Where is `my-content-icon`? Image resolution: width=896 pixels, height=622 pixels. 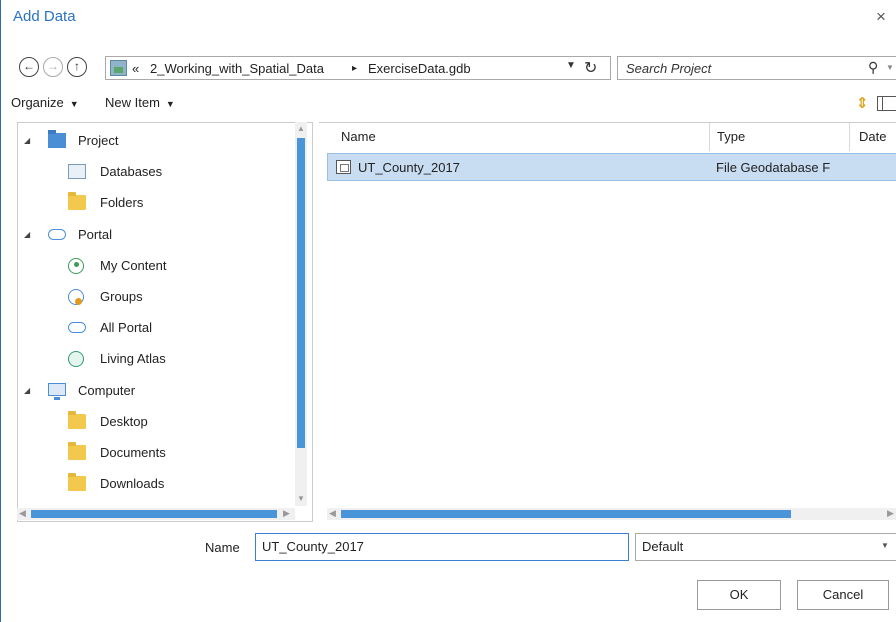
my-content-icon is located at coordinates (76, 266).